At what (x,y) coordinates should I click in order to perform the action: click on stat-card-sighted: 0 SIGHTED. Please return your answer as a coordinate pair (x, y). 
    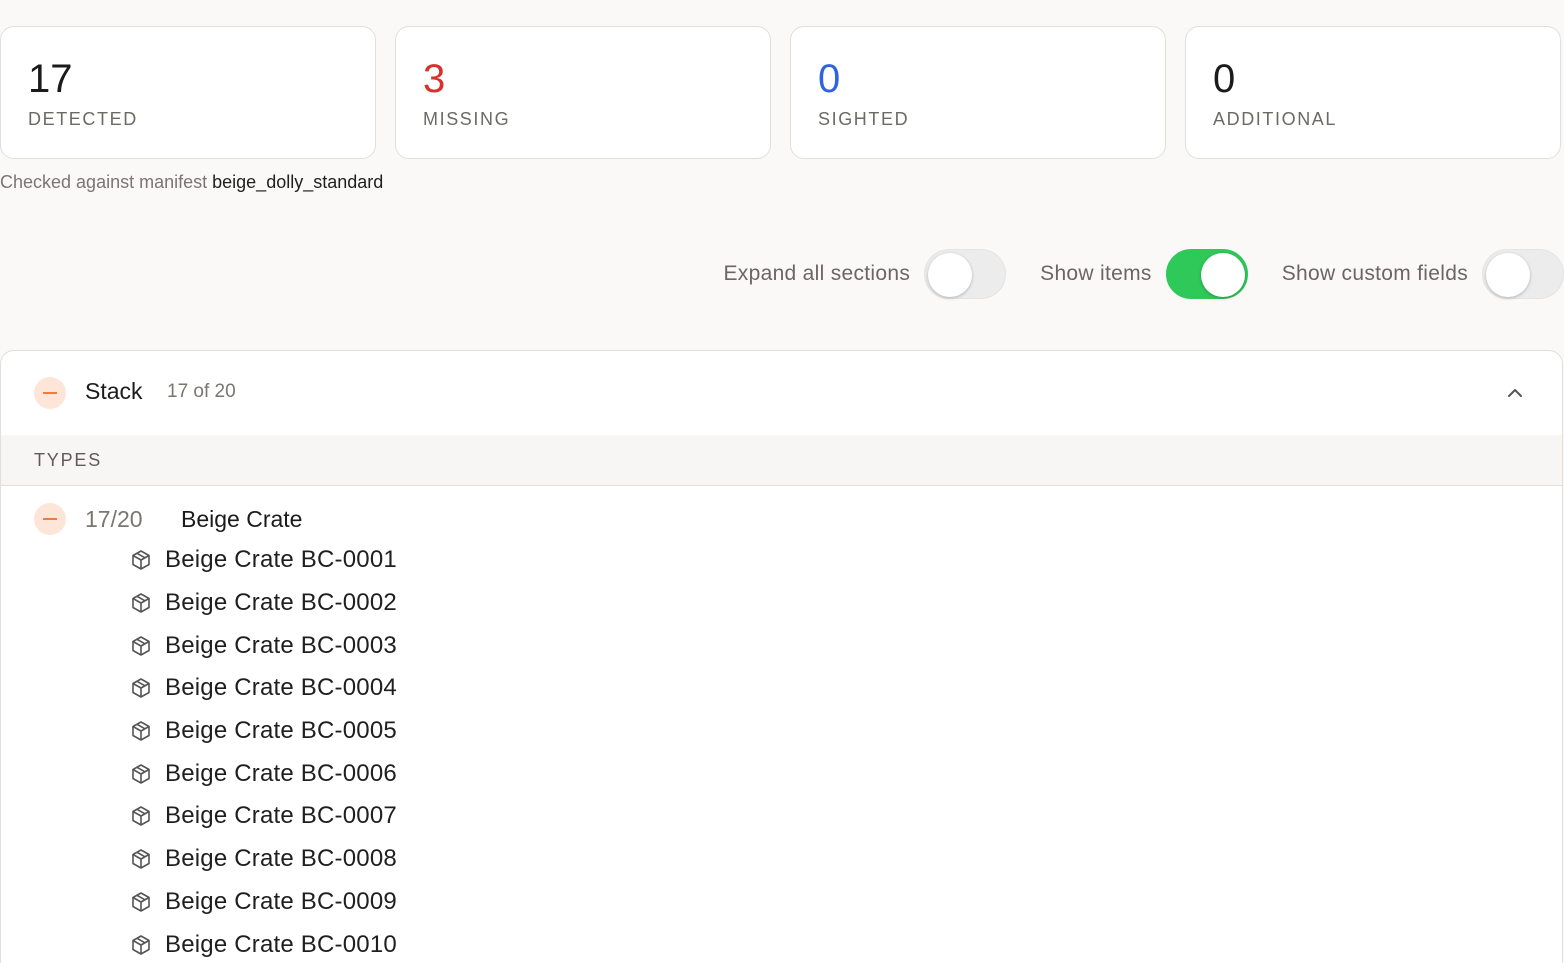
    Looking at the image, I should click on (978, 92).